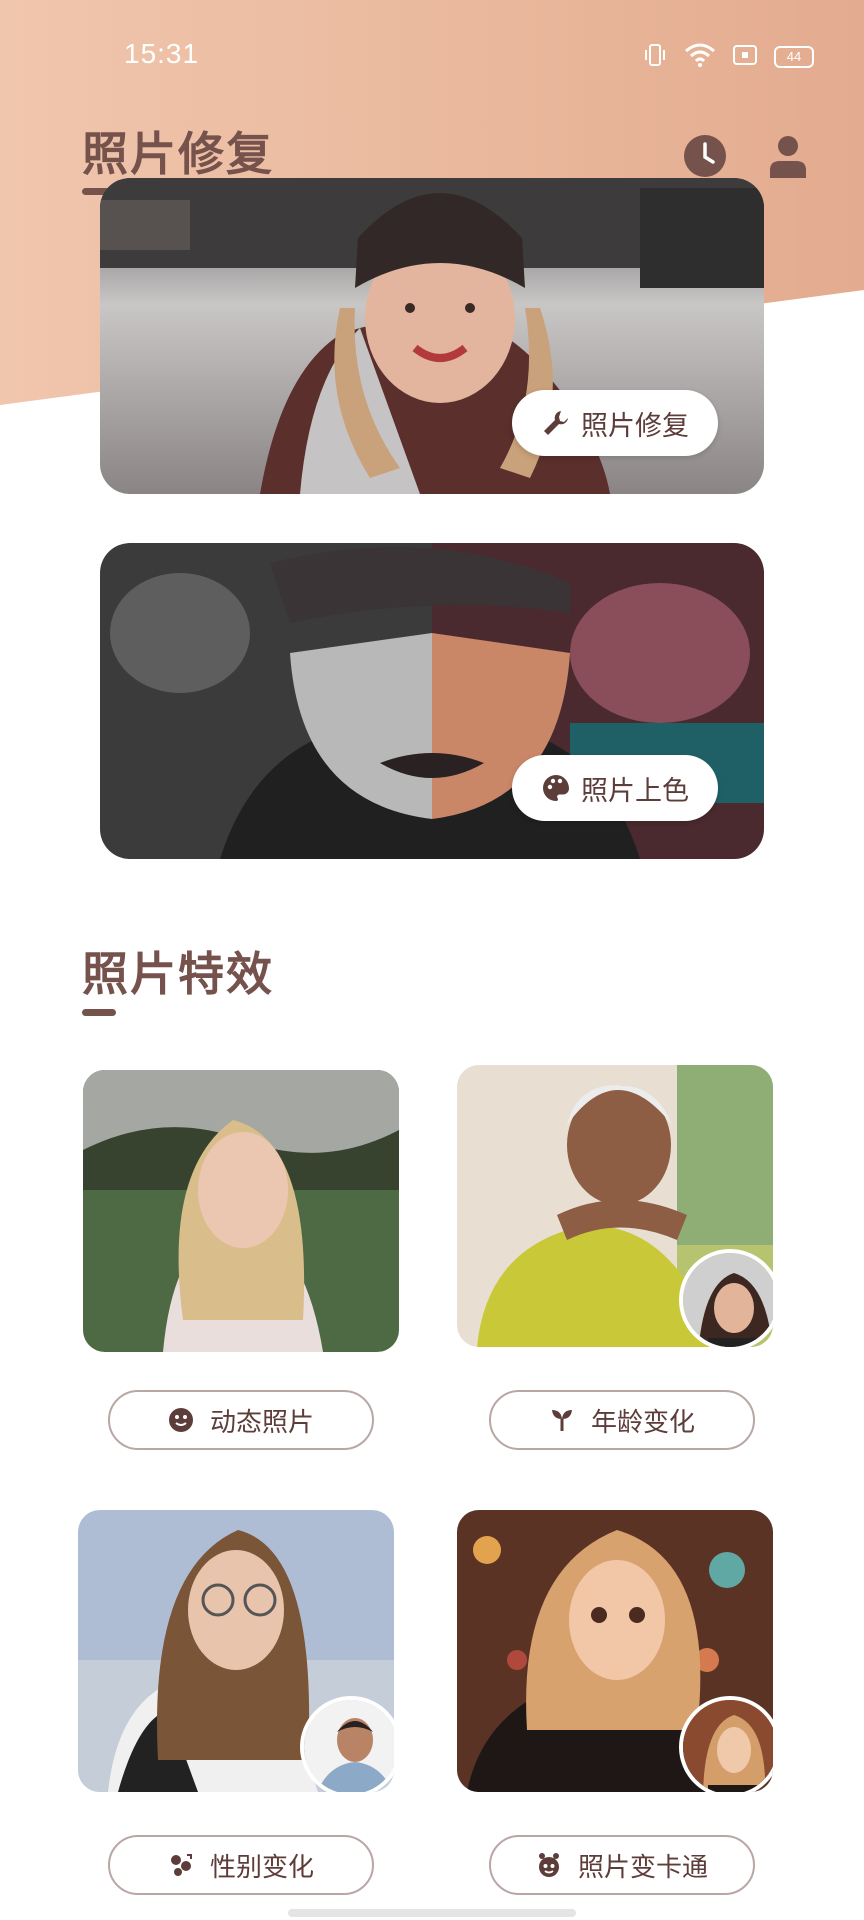 Image resolution: width=864 pixels, height=1920 pixels. I want to click on vibrate-icon, so click(655, 57).